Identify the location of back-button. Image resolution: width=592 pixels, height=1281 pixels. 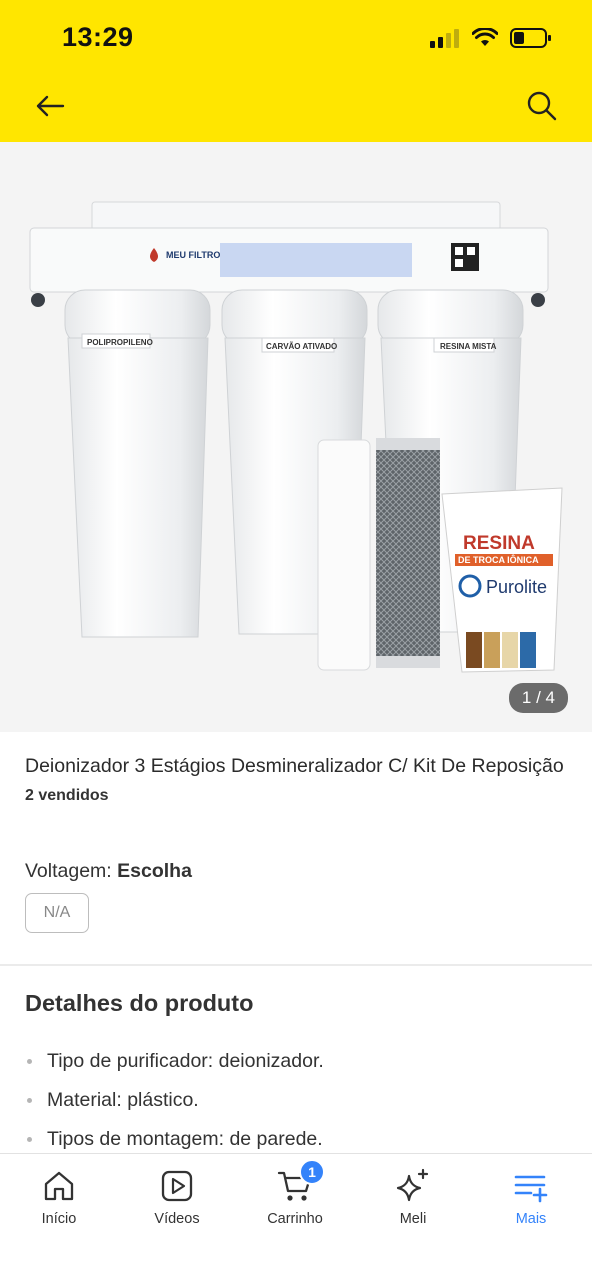
(50, 106).